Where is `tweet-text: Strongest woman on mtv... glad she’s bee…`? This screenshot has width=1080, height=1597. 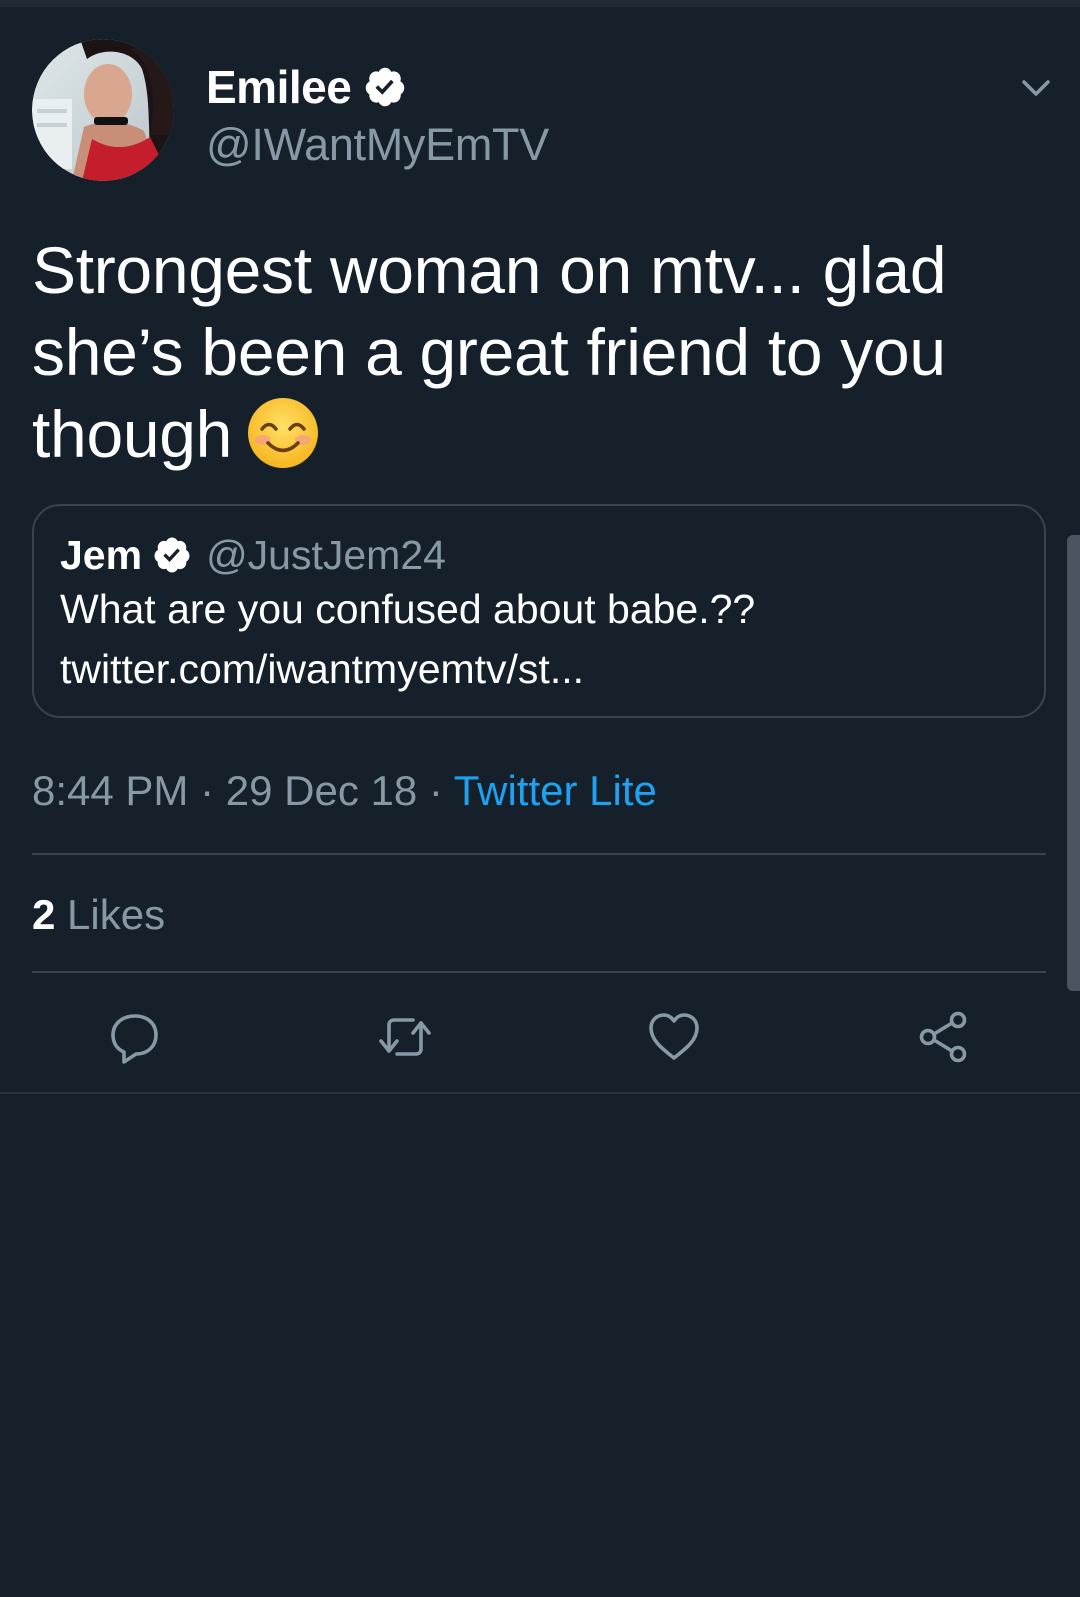
tweet-text: Strongest woman on mtv... glad she’s bee… is located at coordinates (527, 352).